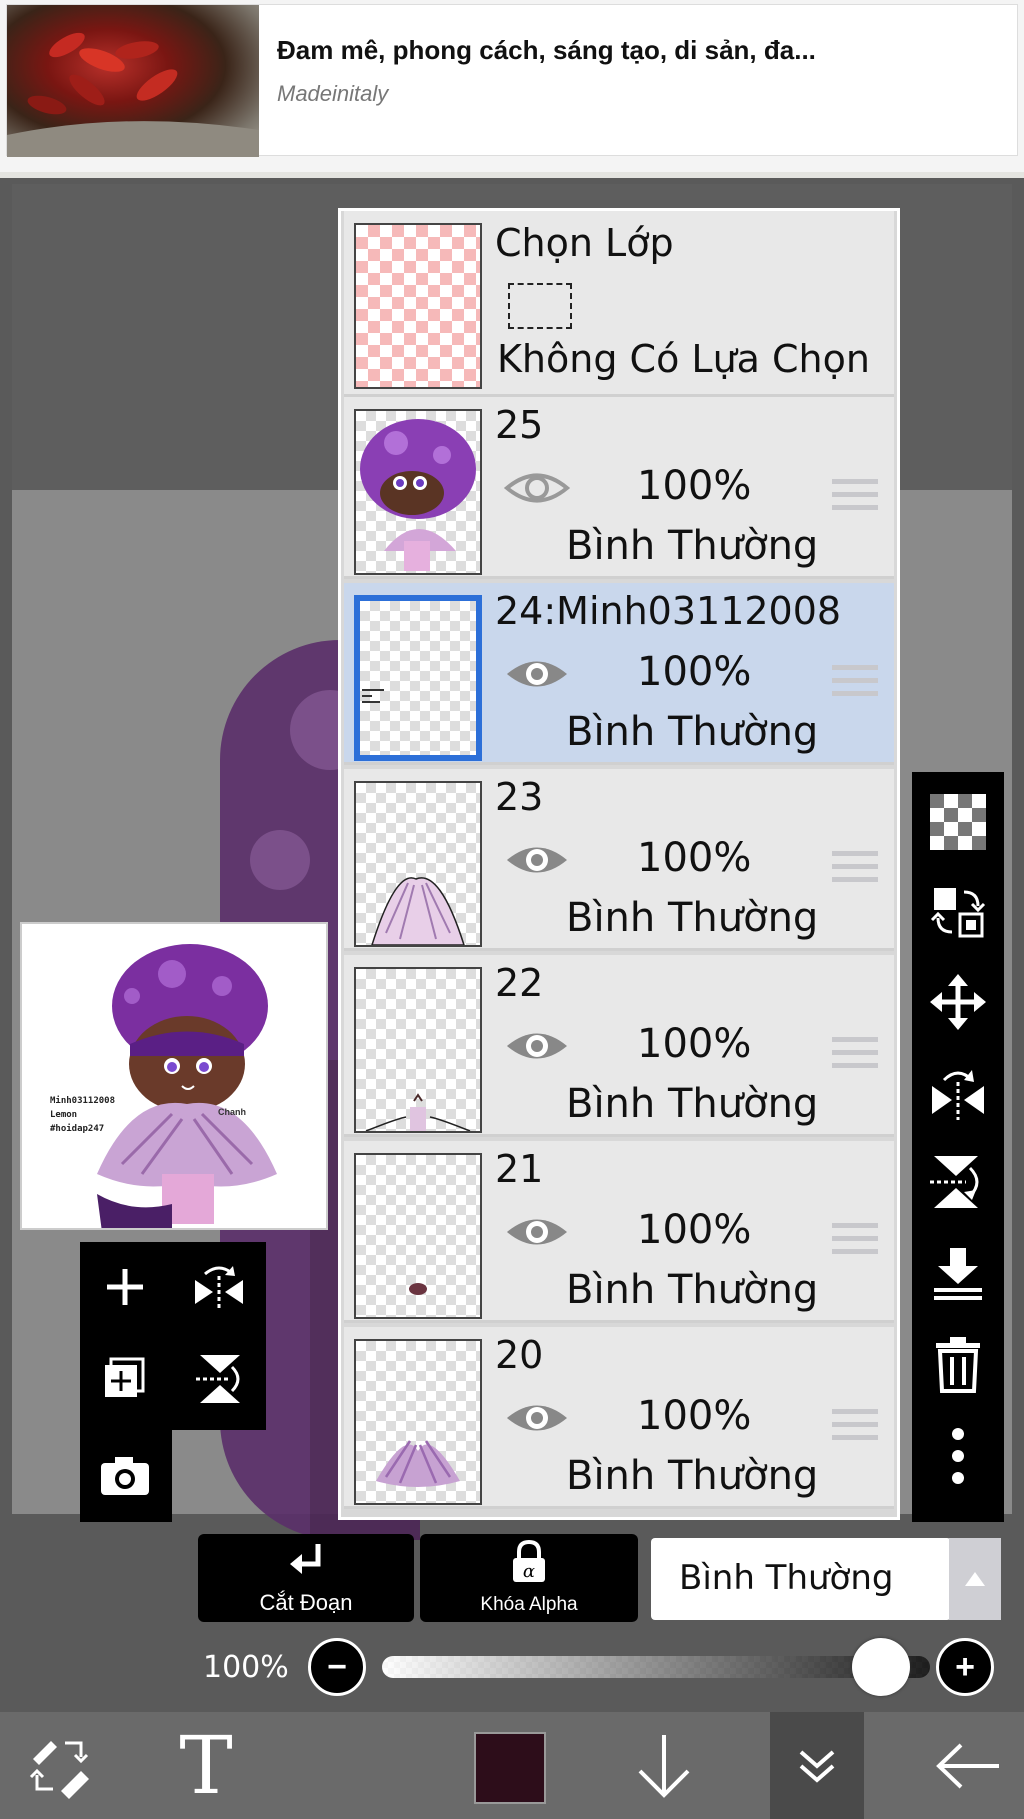 The image size is (1024, 1819). Describe the element at coordinates (619, 1418) in the screenshot. I see `layer-row-20: 20 100% Bình Thường` at that location.